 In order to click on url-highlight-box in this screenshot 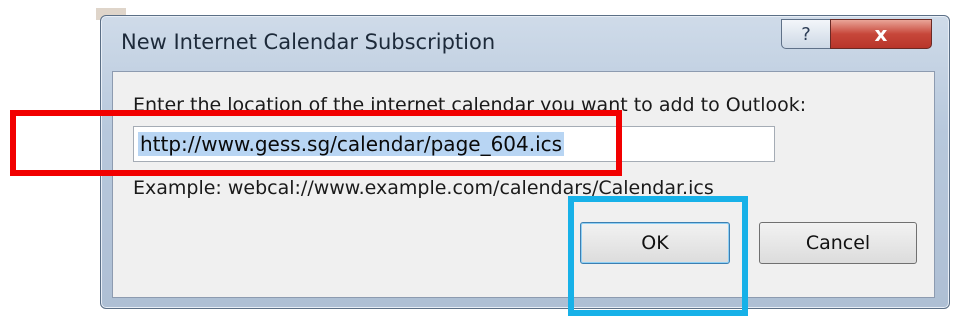, I will do `click(316, 143)`.